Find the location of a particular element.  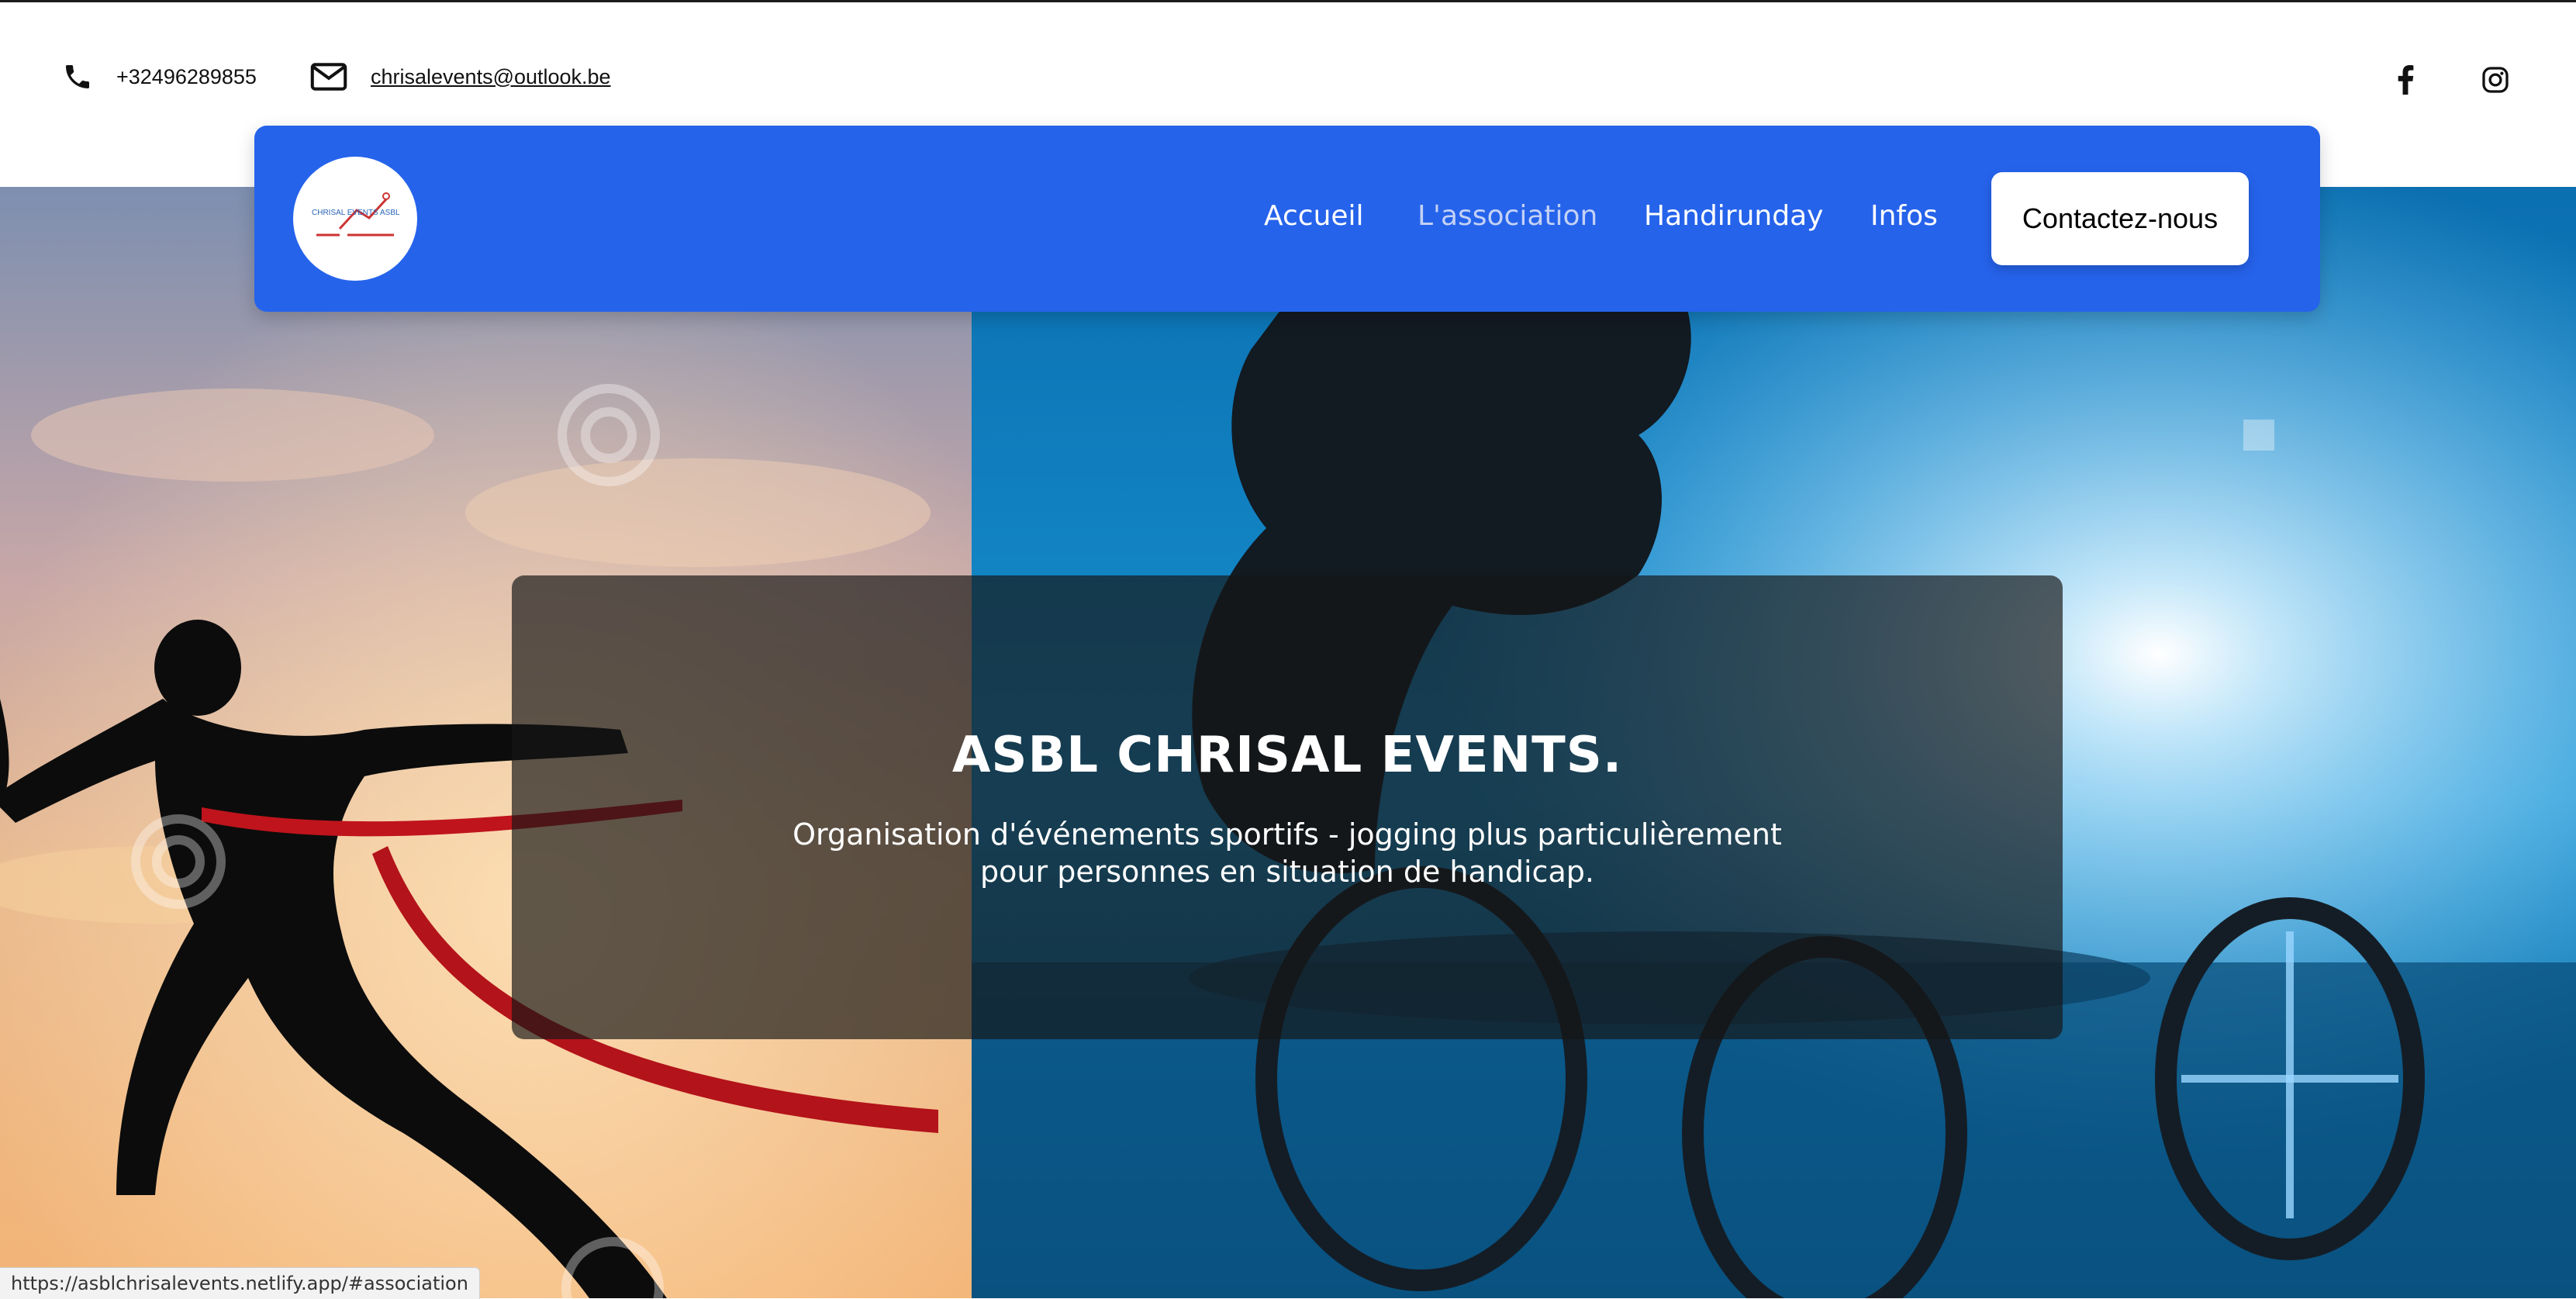

phone-contact: +32496289855 is located at coordinates (159, 76).